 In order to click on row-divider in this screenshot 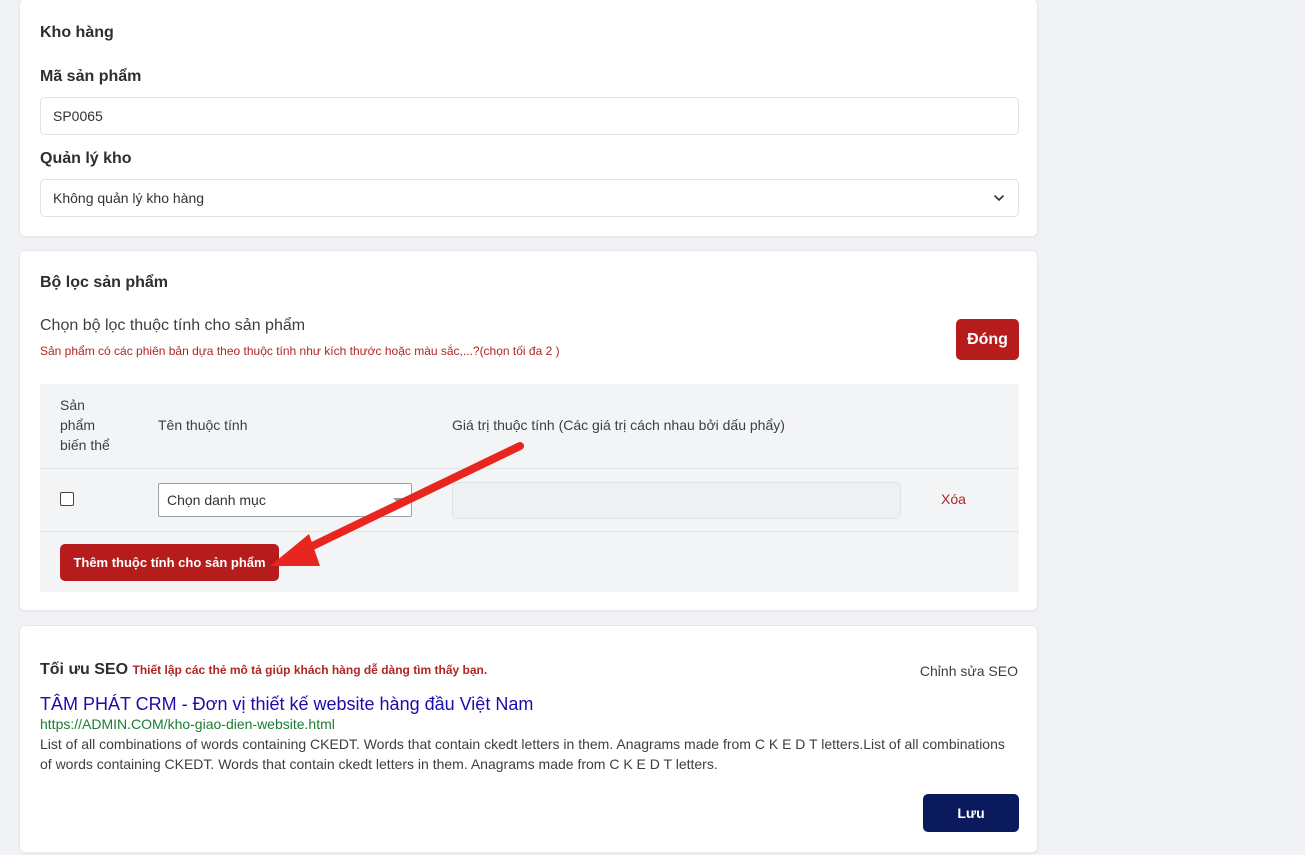, I will do `click(529, 531)`.